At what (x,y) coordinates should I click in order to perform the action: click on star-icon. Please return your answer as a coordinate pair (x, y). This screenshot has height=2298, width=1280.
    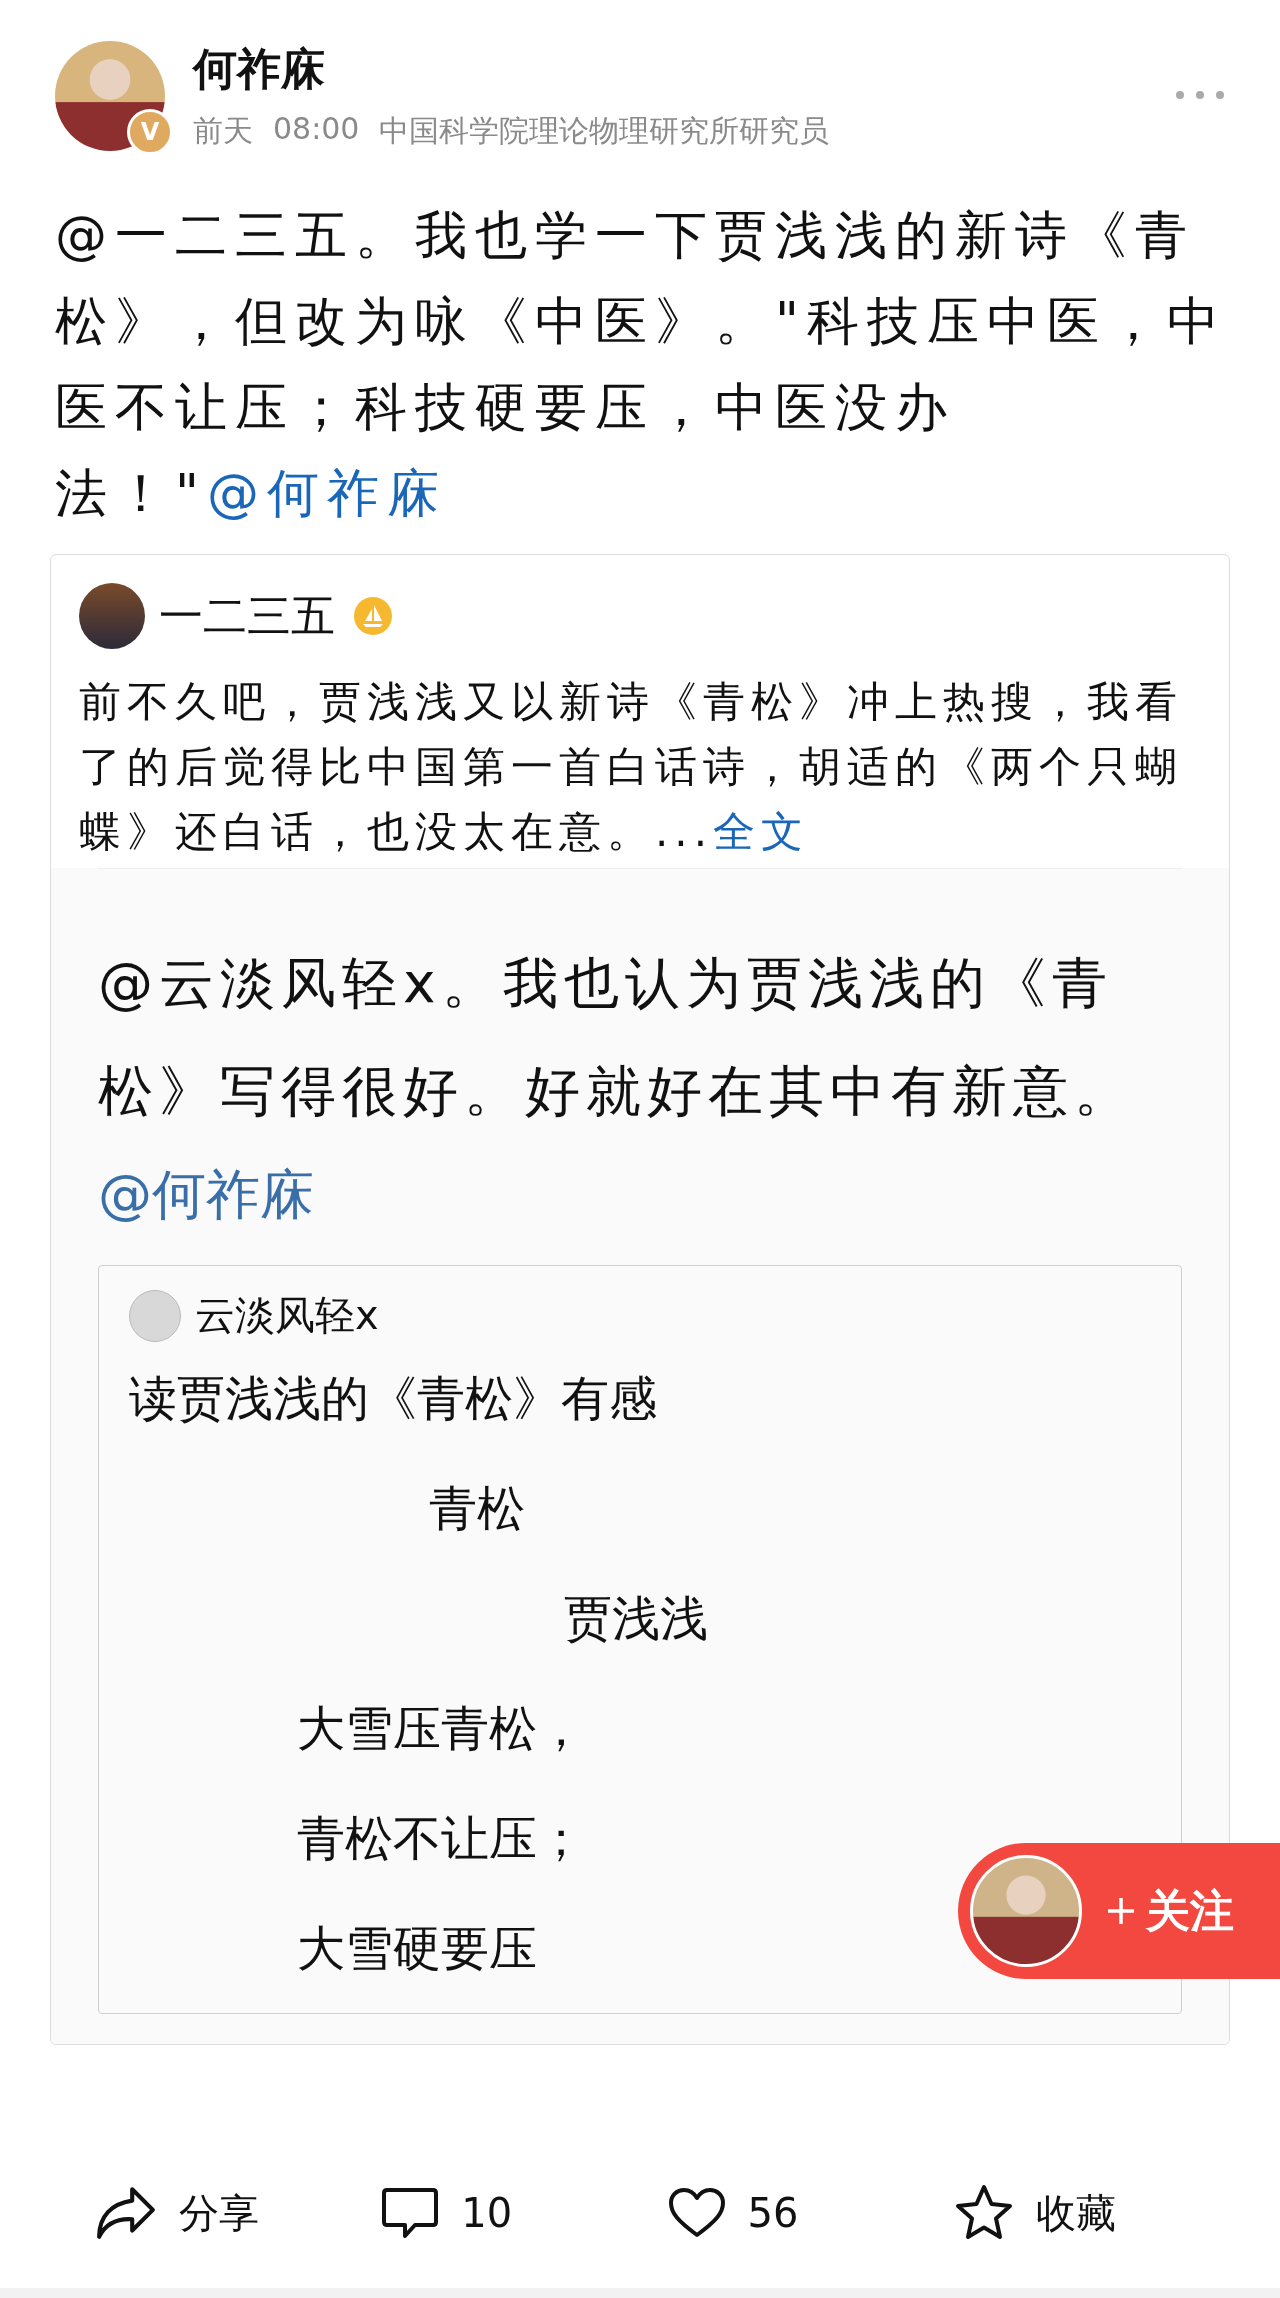
    Looking at the image, I should click on (983, 2213).